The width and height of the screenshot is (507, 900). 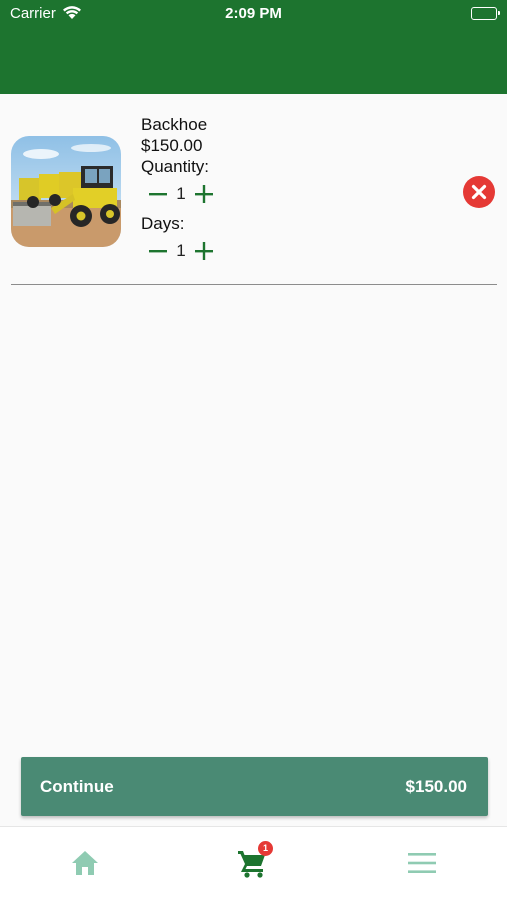 I want to click on continue-label: Continue, so click(x=77, y=786).